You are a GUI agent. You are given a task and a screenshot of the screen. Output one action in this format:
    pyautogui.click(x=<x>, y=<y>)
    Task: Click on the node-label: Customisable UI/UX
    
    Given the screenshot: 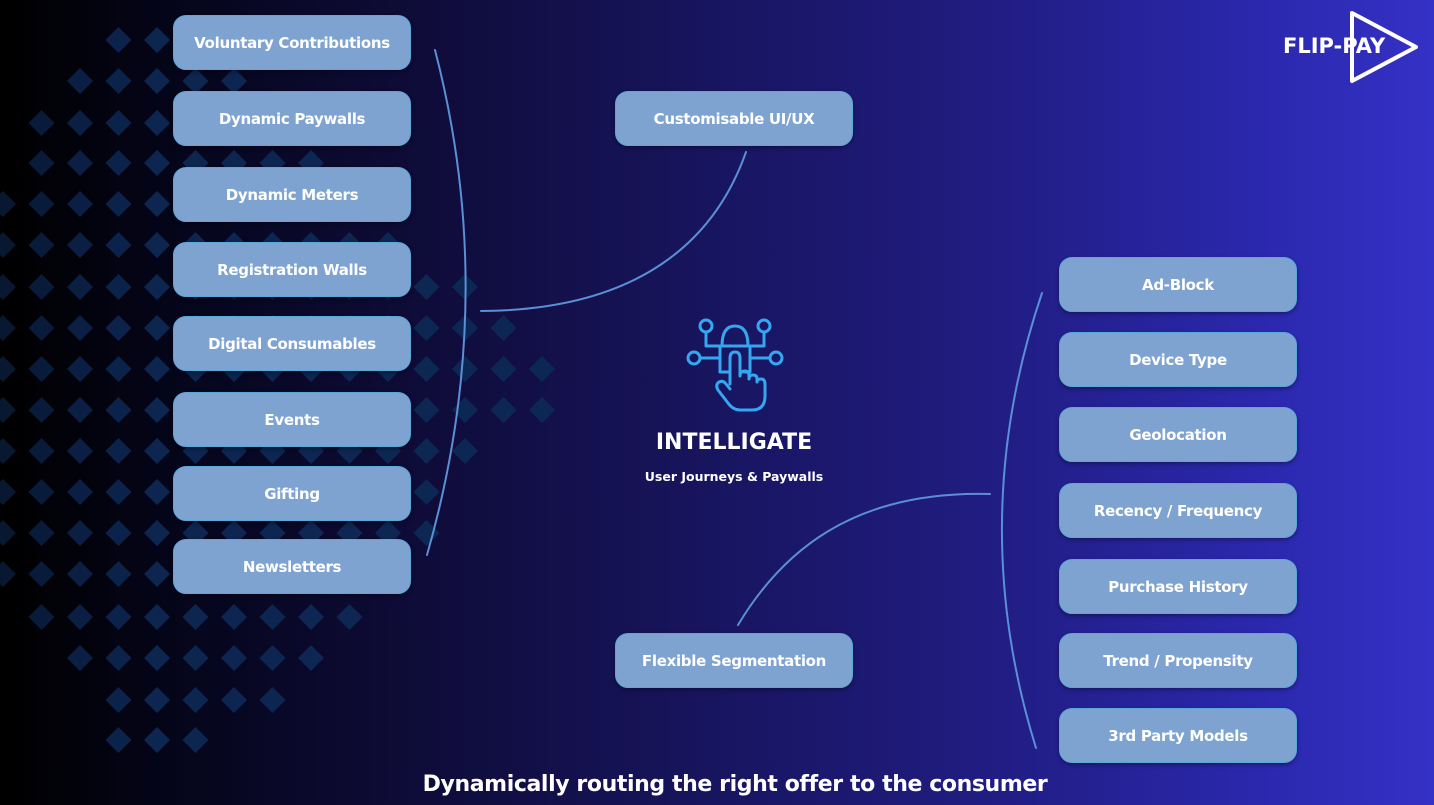 What is the action you would take?
    pyautogui.click(x=734, y=118)
    